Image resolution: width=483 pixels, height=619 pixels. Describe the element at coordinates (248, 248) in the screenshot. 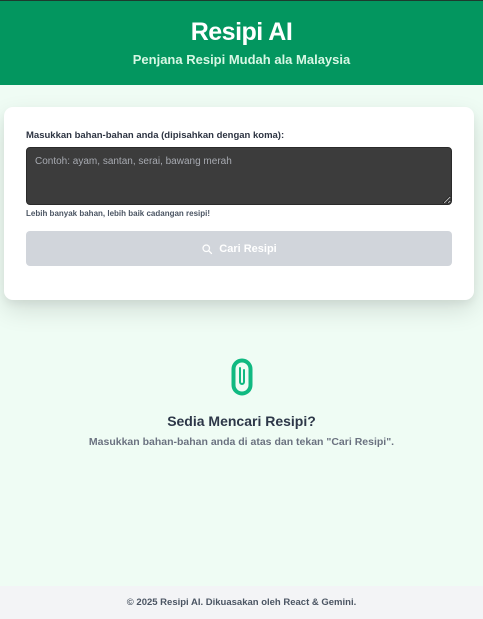

I see `search-button-label: Cari Resipi` at that location.